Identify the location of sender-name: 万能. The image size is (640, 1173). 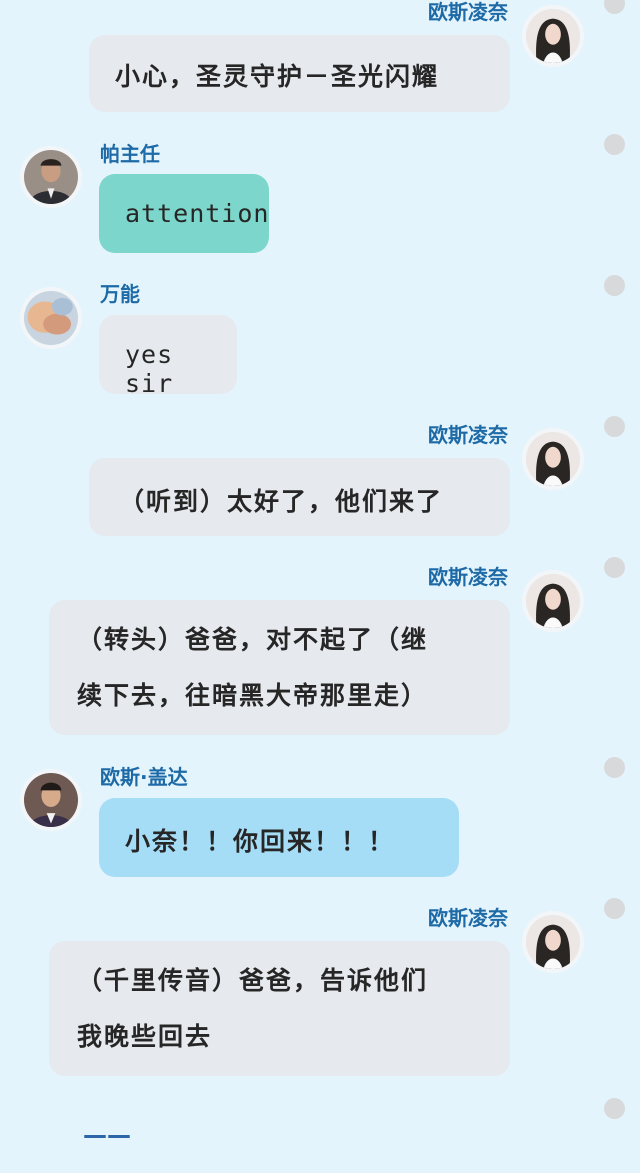
(120, 294).